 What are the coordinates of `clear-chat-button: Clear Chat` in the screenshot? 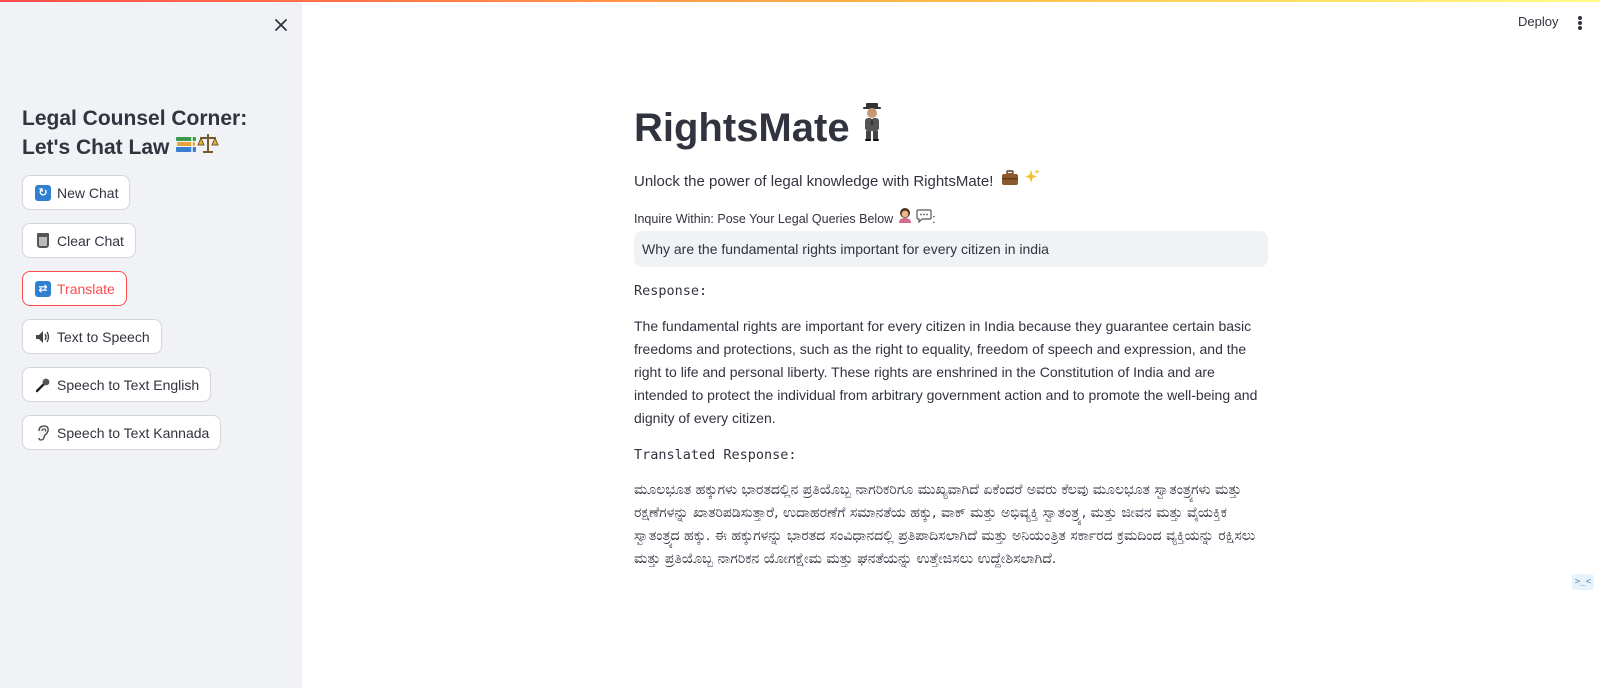 It's located at (79, 240).